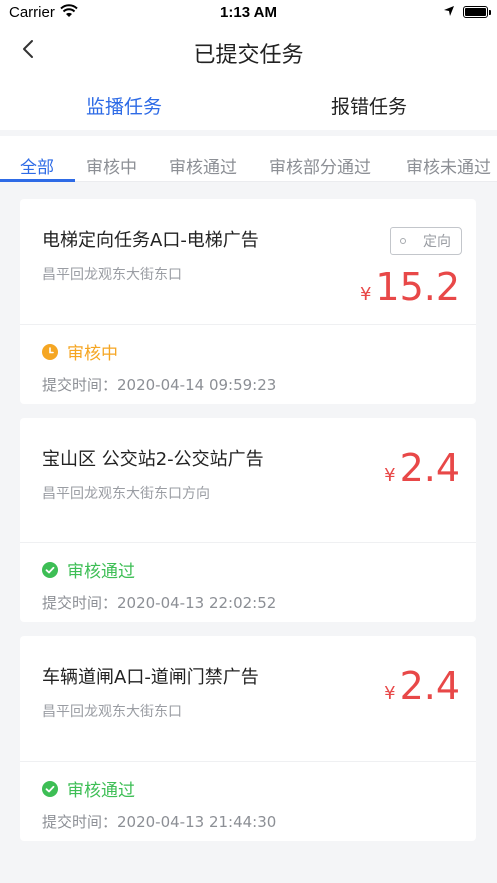 The image size is (497, 883). Describe the element at coordinates (150, 240) in the screenshot. I see `task-name: 电梯定向任务A口-电梯广告` at that location.